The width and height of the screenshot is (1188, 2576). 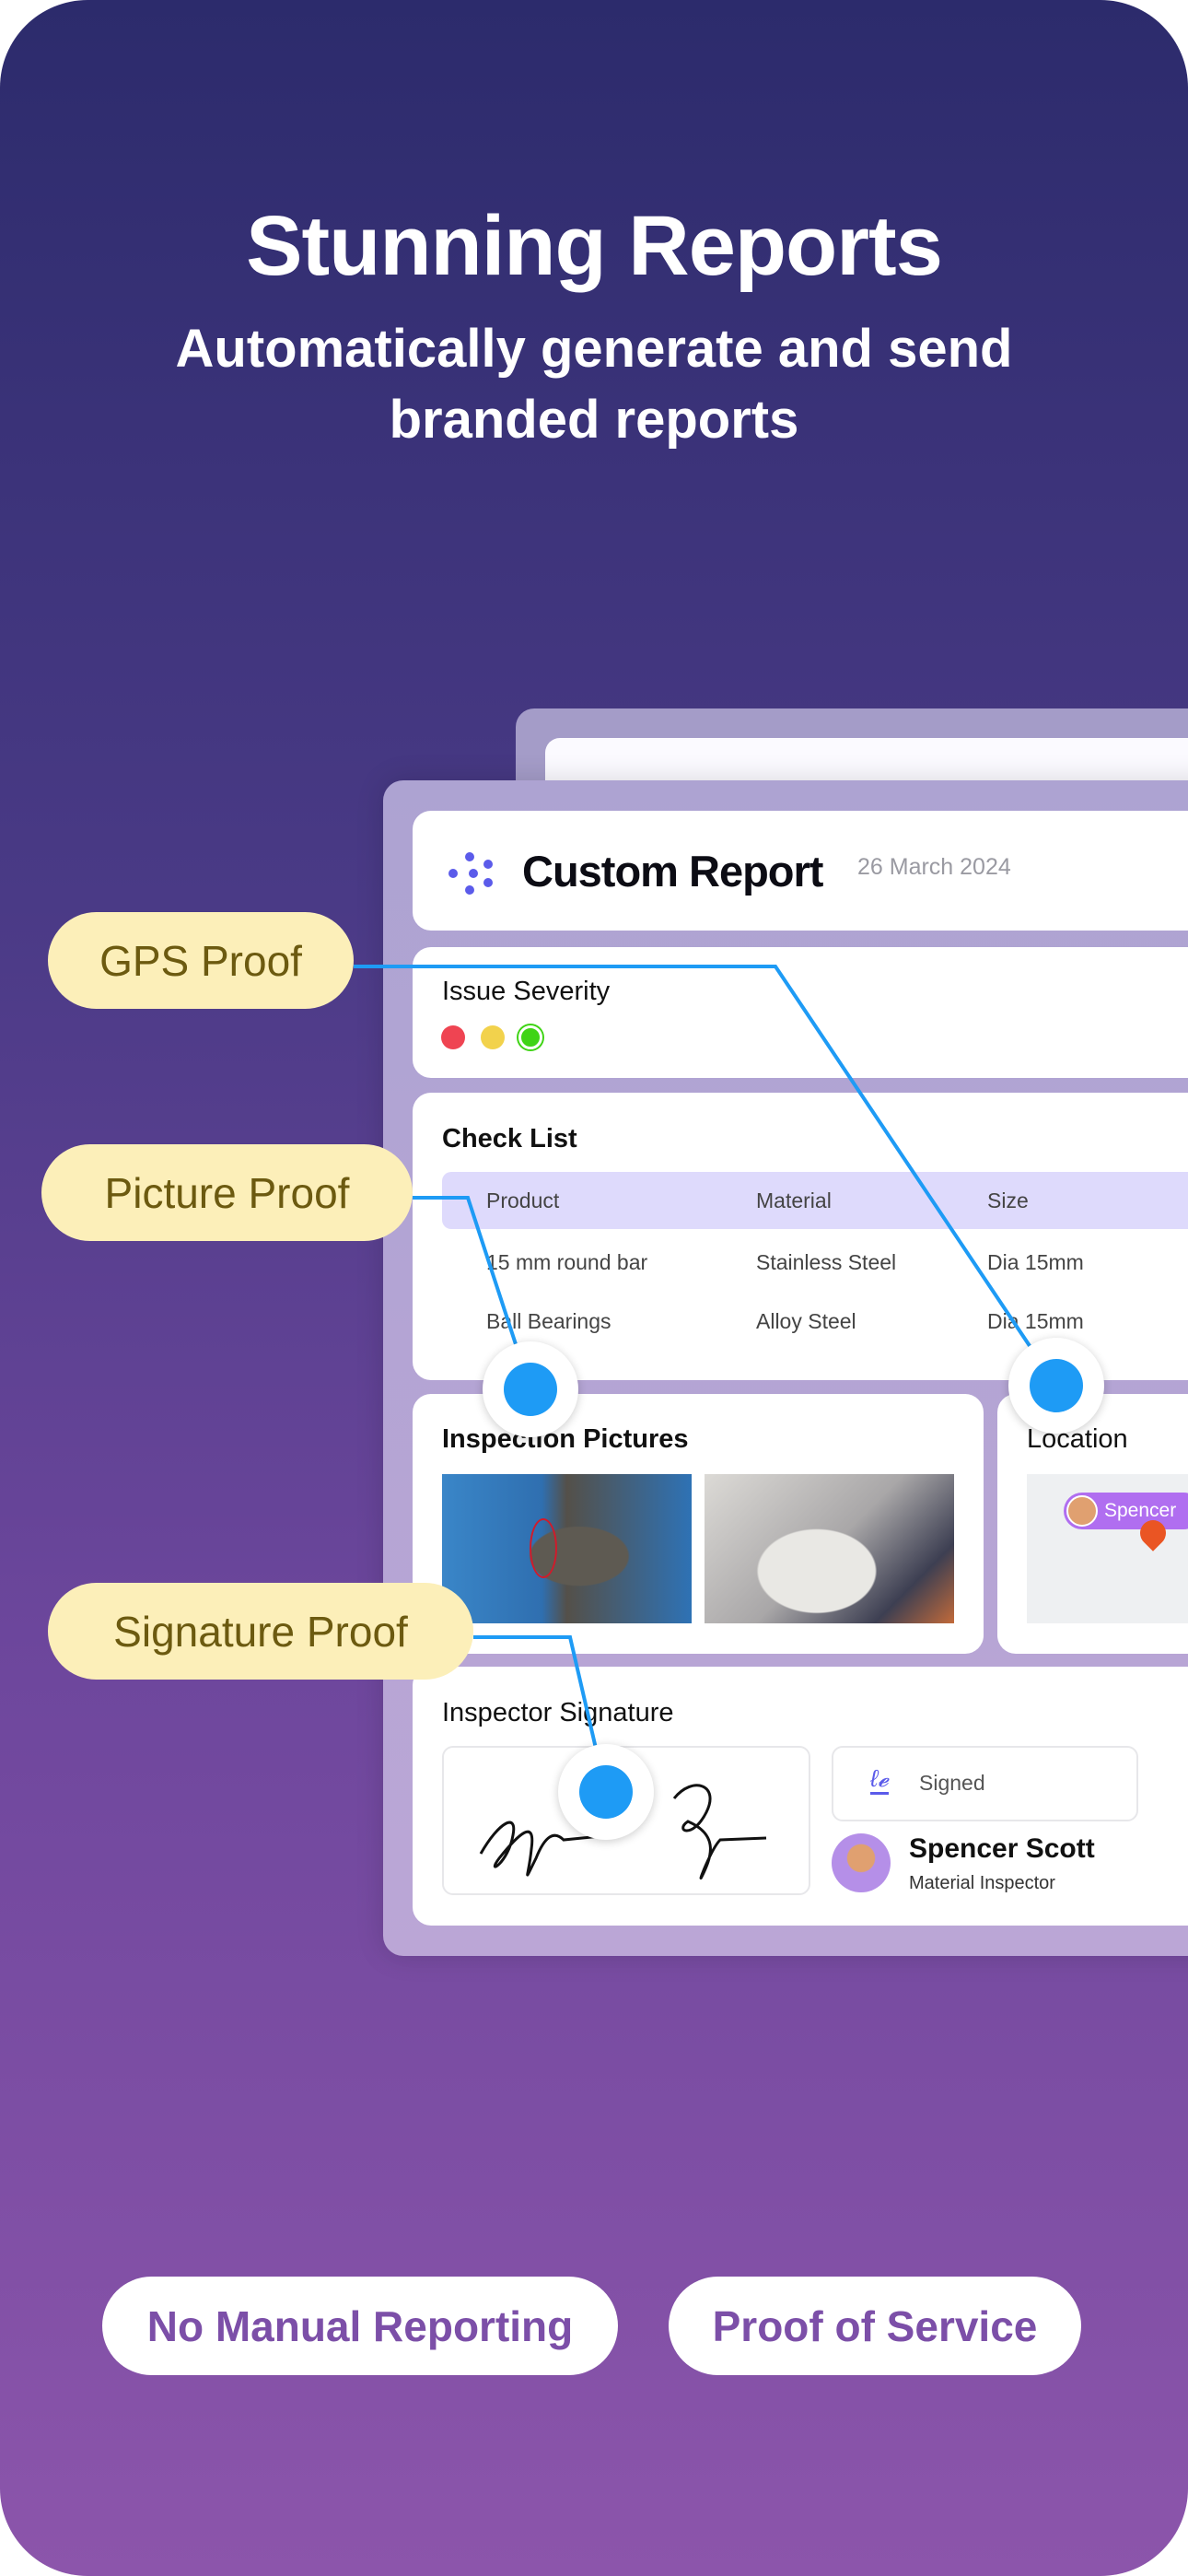 What do you see at coordinates (201, 960) in the screenshot?
I see `gps-proof-callout: GPS Proof` at bounding box center [201, 960].